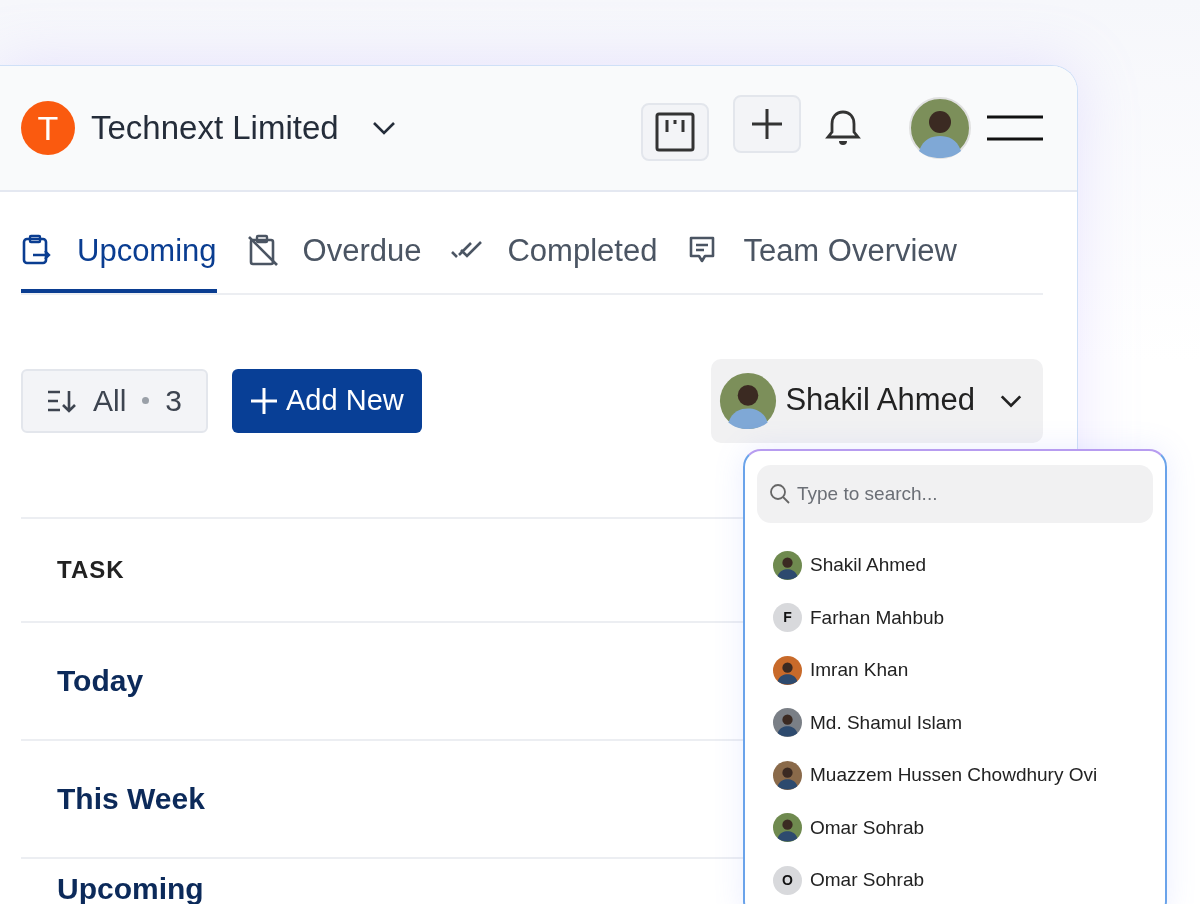 This screenshot has width=1200, height=904. What do you see at coordinates (48, 128) in the screenshot?
I see `org-logo: T` at bounding box center [48, 128].